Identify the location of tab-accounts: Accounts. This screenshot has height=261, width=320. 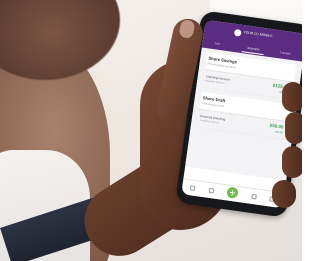
(253, 49).